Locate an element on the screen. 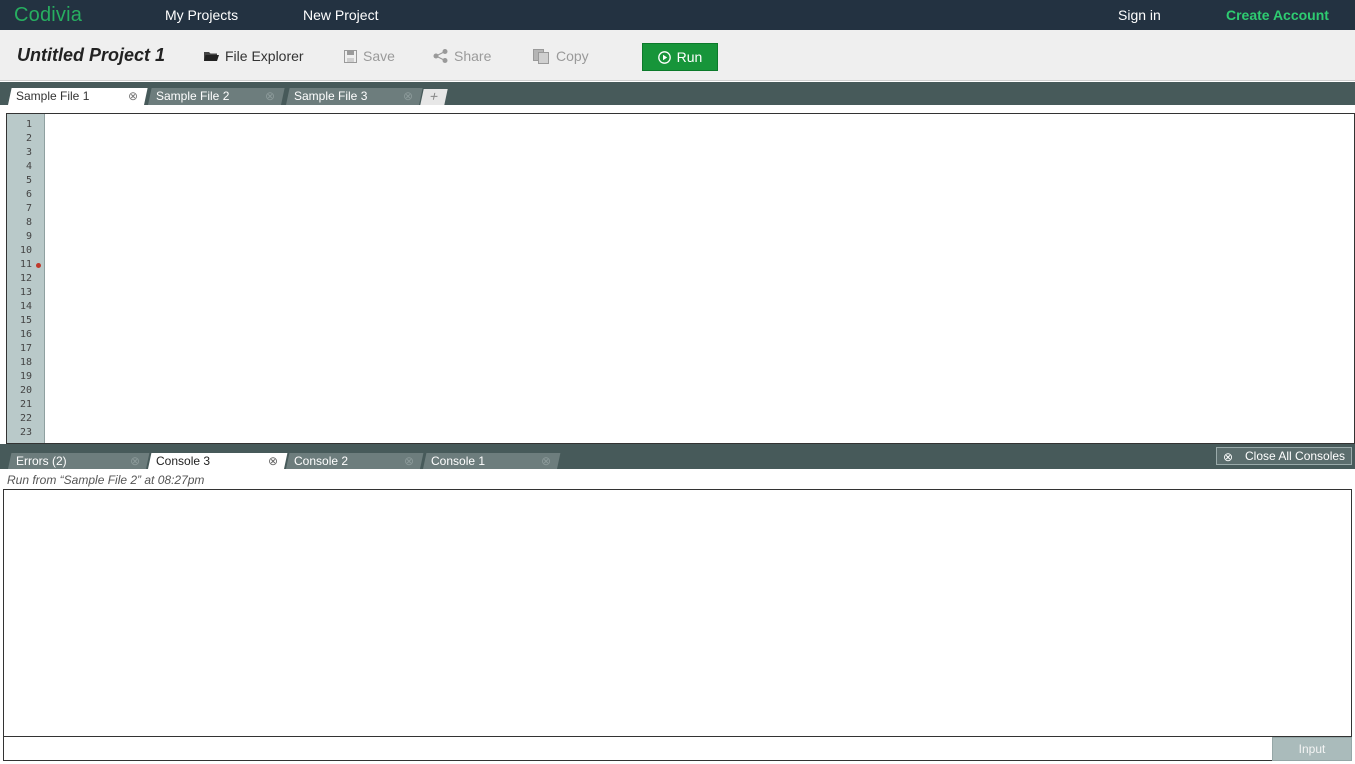 The image size is (1355, 764). save-button: Save is located at coordinates (369, 56).